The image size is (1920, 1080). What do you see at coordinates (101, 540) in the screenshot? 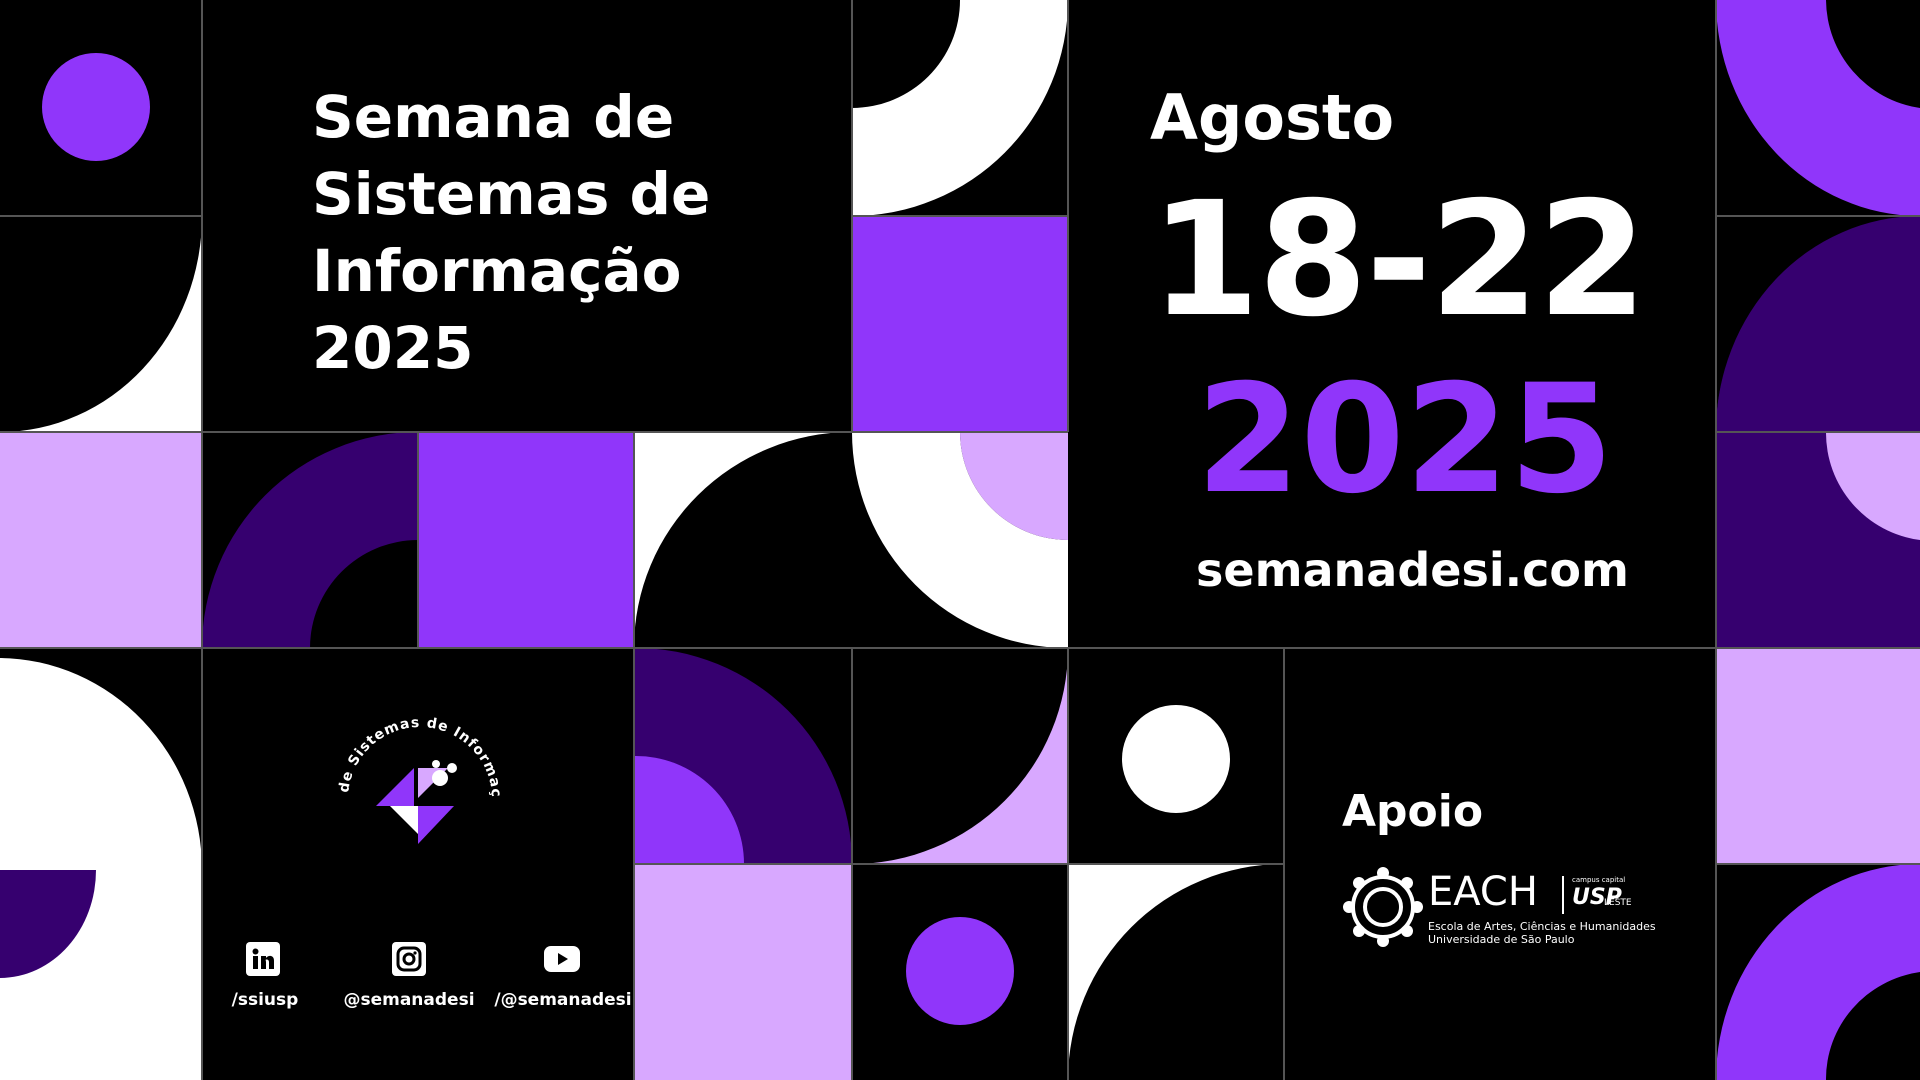
I see `light-purple-square` at bounding box center [101, 540].